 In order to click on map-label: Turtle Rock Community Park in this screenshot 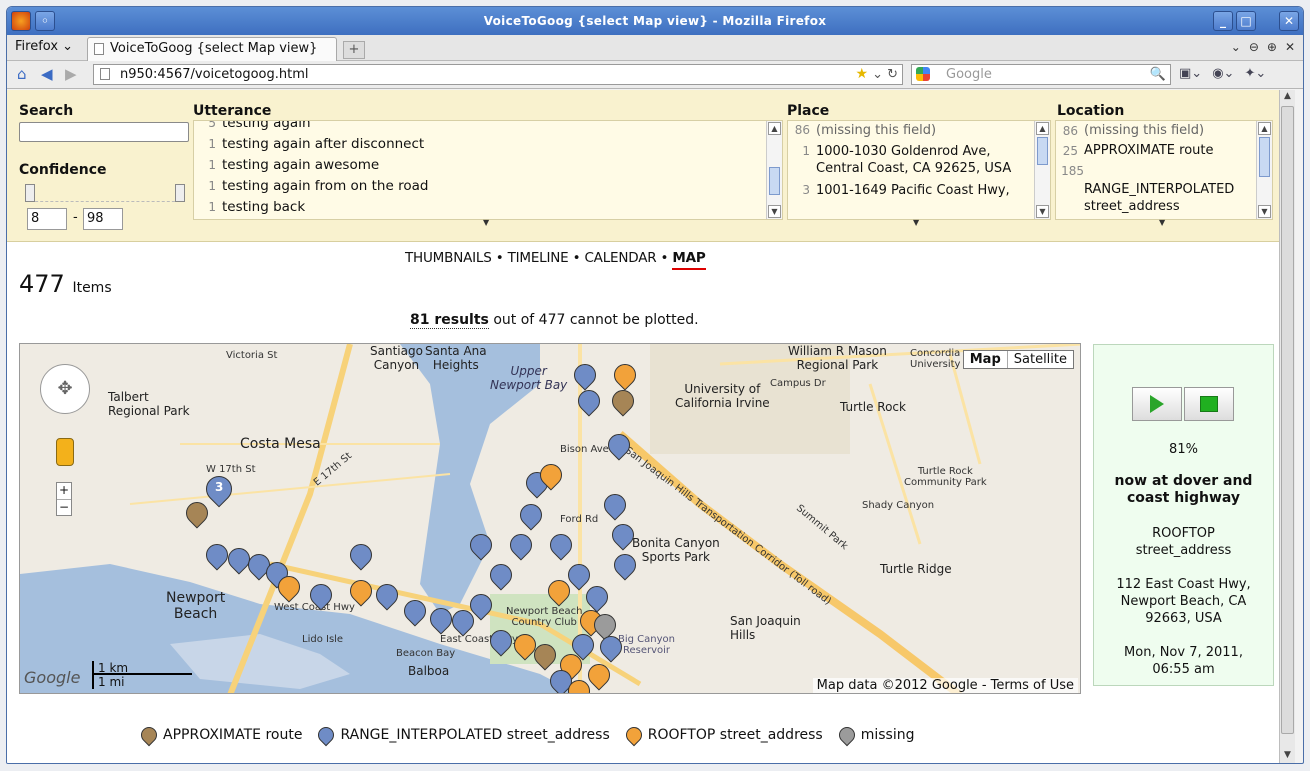, I will do `click(945, 477)`.